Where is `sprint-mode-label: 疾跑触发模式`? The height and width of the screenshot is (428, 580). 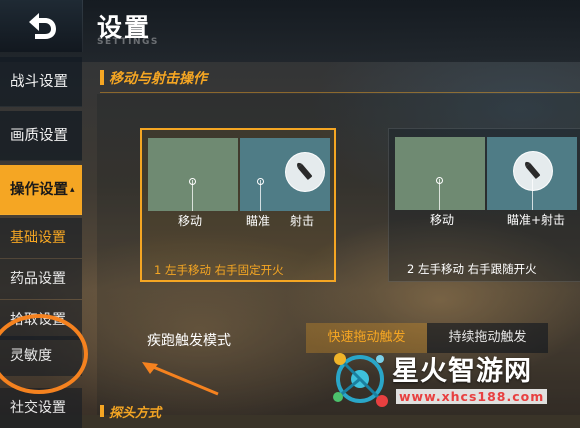 sprint-mode-label: 疾跑触发模式 is located at coordinates (189, 341).